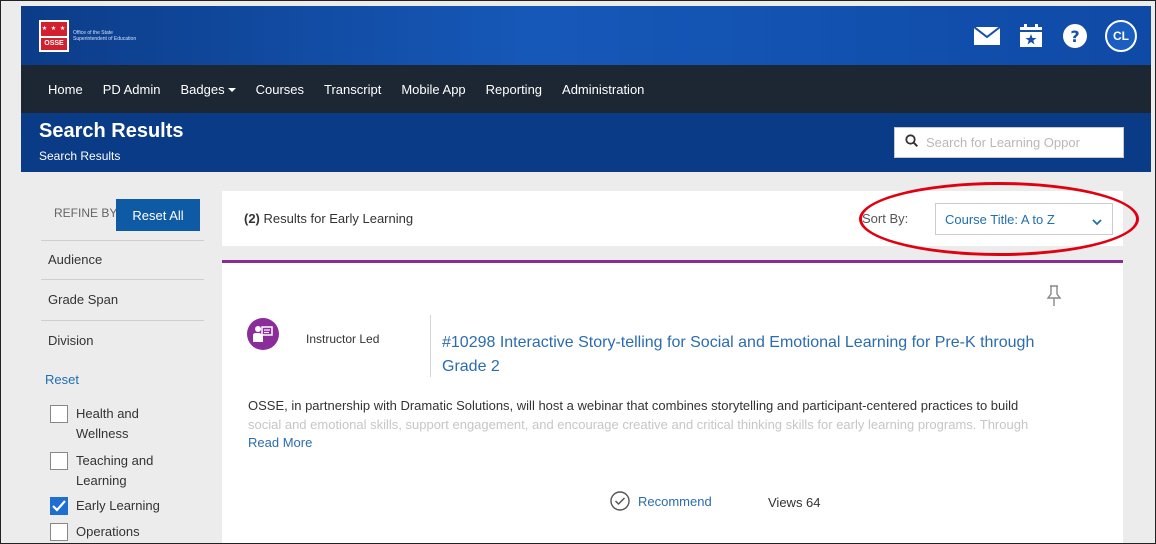  Describe the element at coordinates (263, 334) in the screenshot. I see `instructor-led-icon` at that location.